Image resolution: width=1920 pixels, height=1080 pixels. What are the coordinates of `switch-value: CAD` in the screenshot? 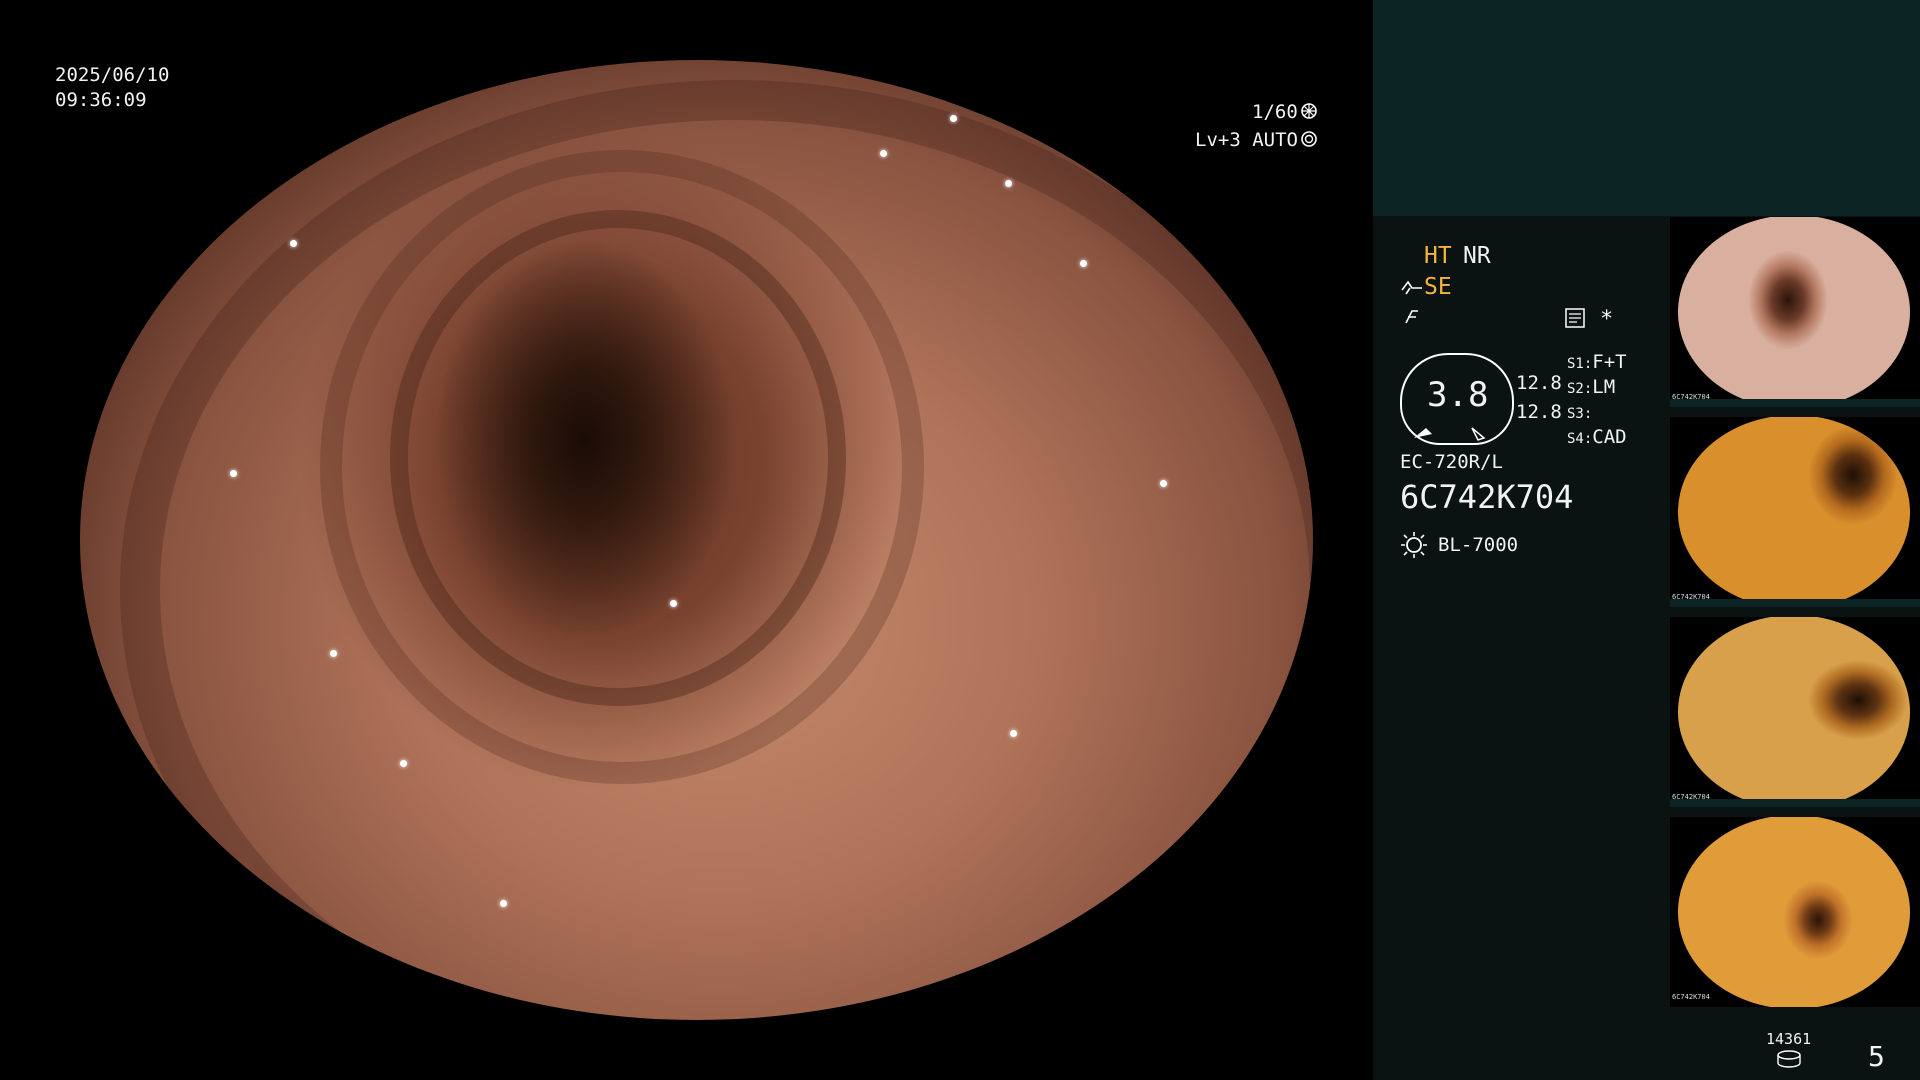 It's located at (1609, 437).